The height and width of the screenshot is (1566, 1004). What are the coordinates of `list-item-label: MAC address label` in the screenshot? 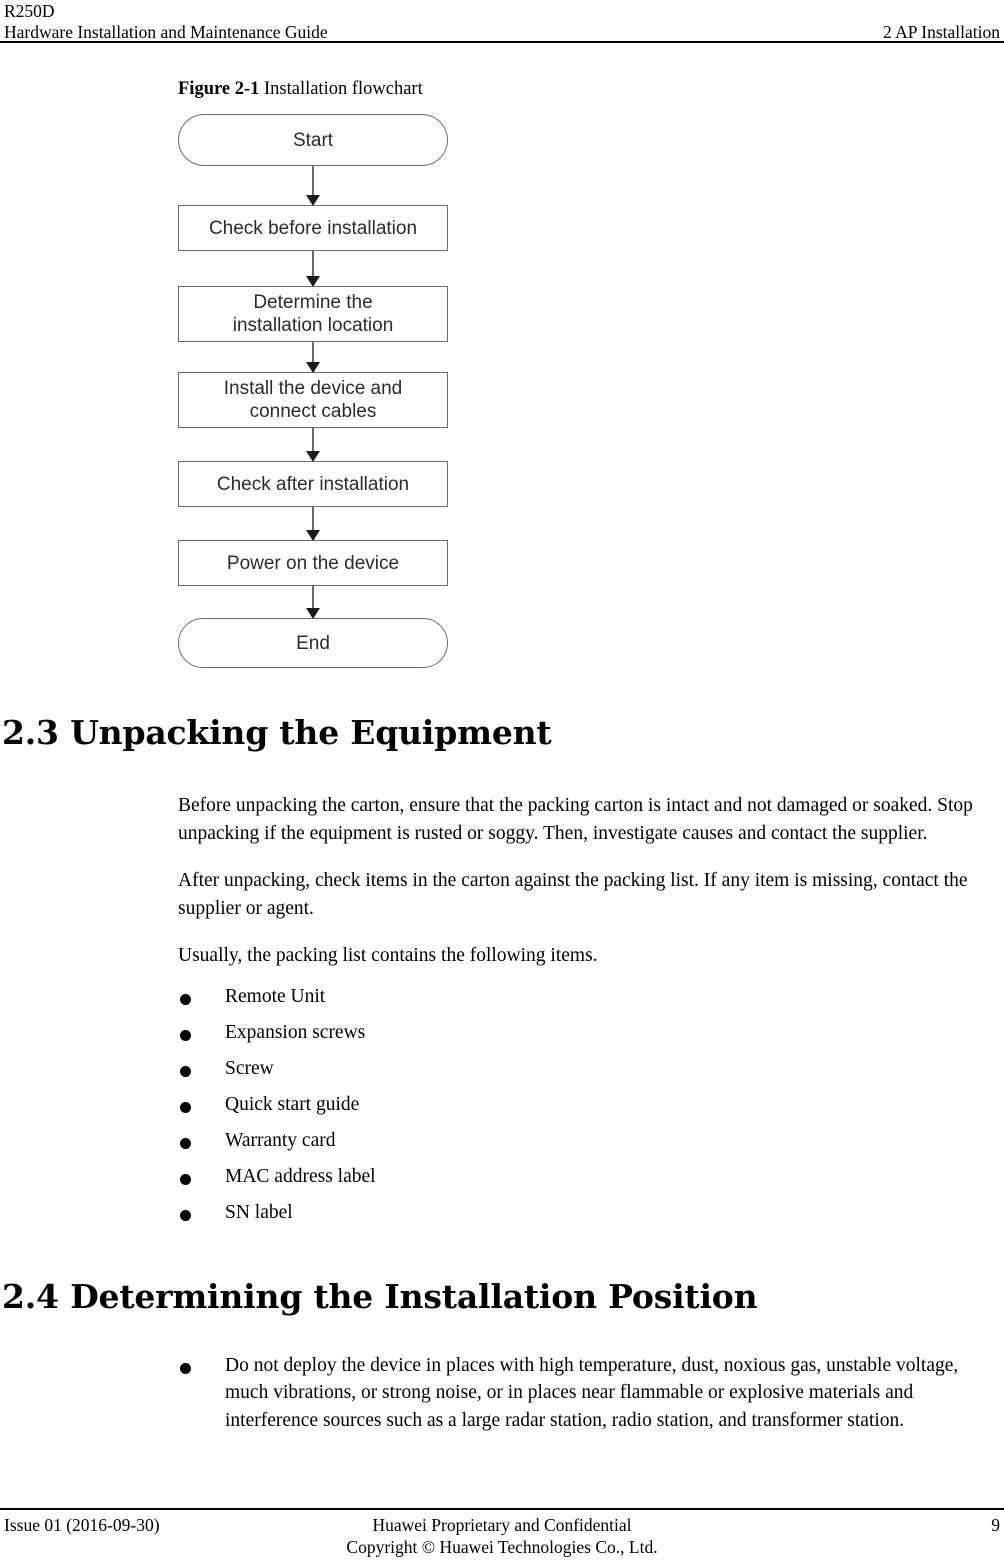 It's located at (300, 1176).